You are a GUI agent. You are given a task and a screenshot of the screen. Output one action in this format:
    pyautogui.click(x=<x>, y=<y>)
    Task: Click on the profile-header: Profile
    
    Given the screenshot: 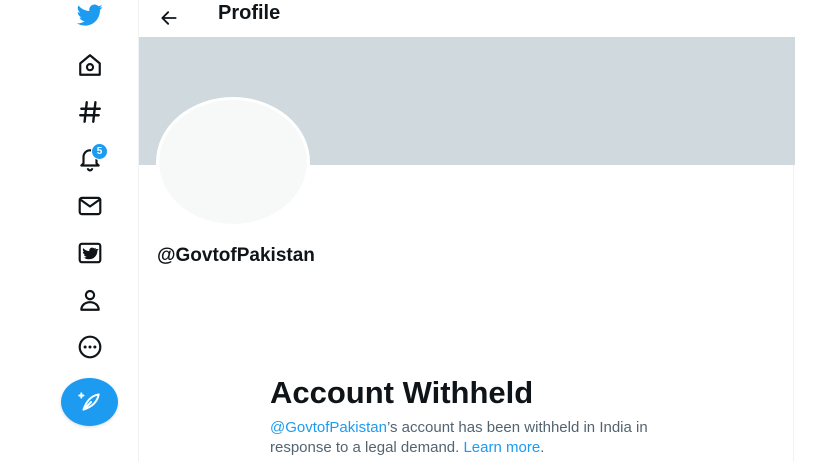 What is the action you would take?
    pyautogui.click(x=467, y=18)
    